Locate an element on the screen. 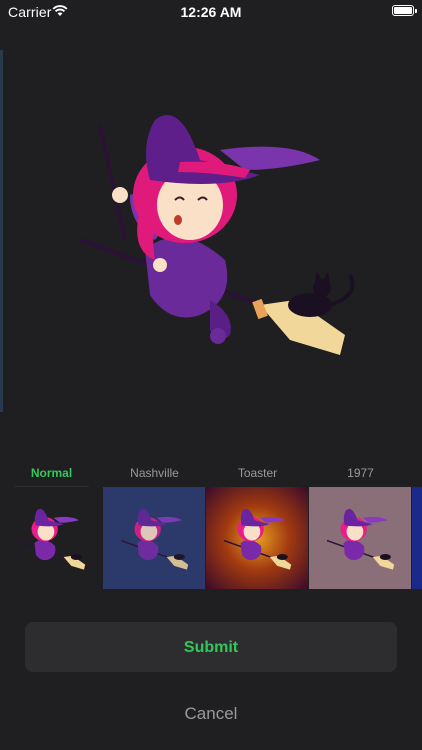  preview-edge is located at coordinates (1, 231).